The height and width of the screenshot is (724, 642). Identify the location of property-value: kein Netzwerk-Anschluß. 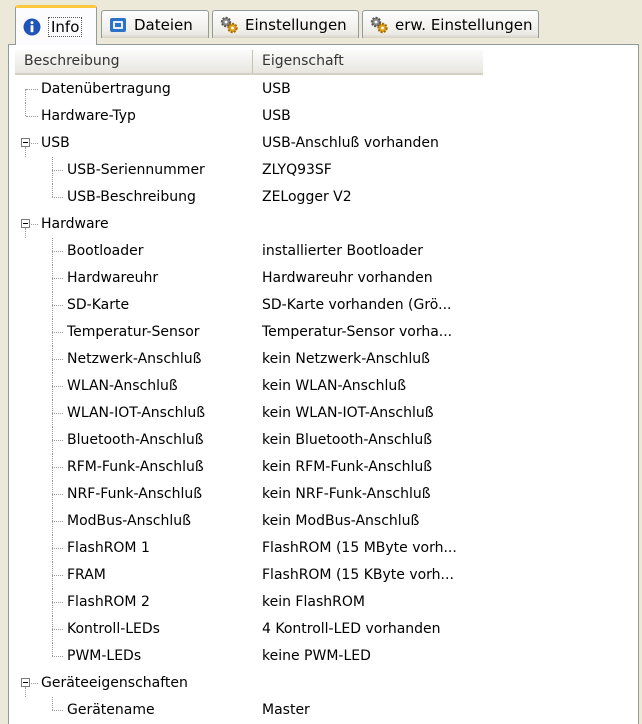
(346, 359).